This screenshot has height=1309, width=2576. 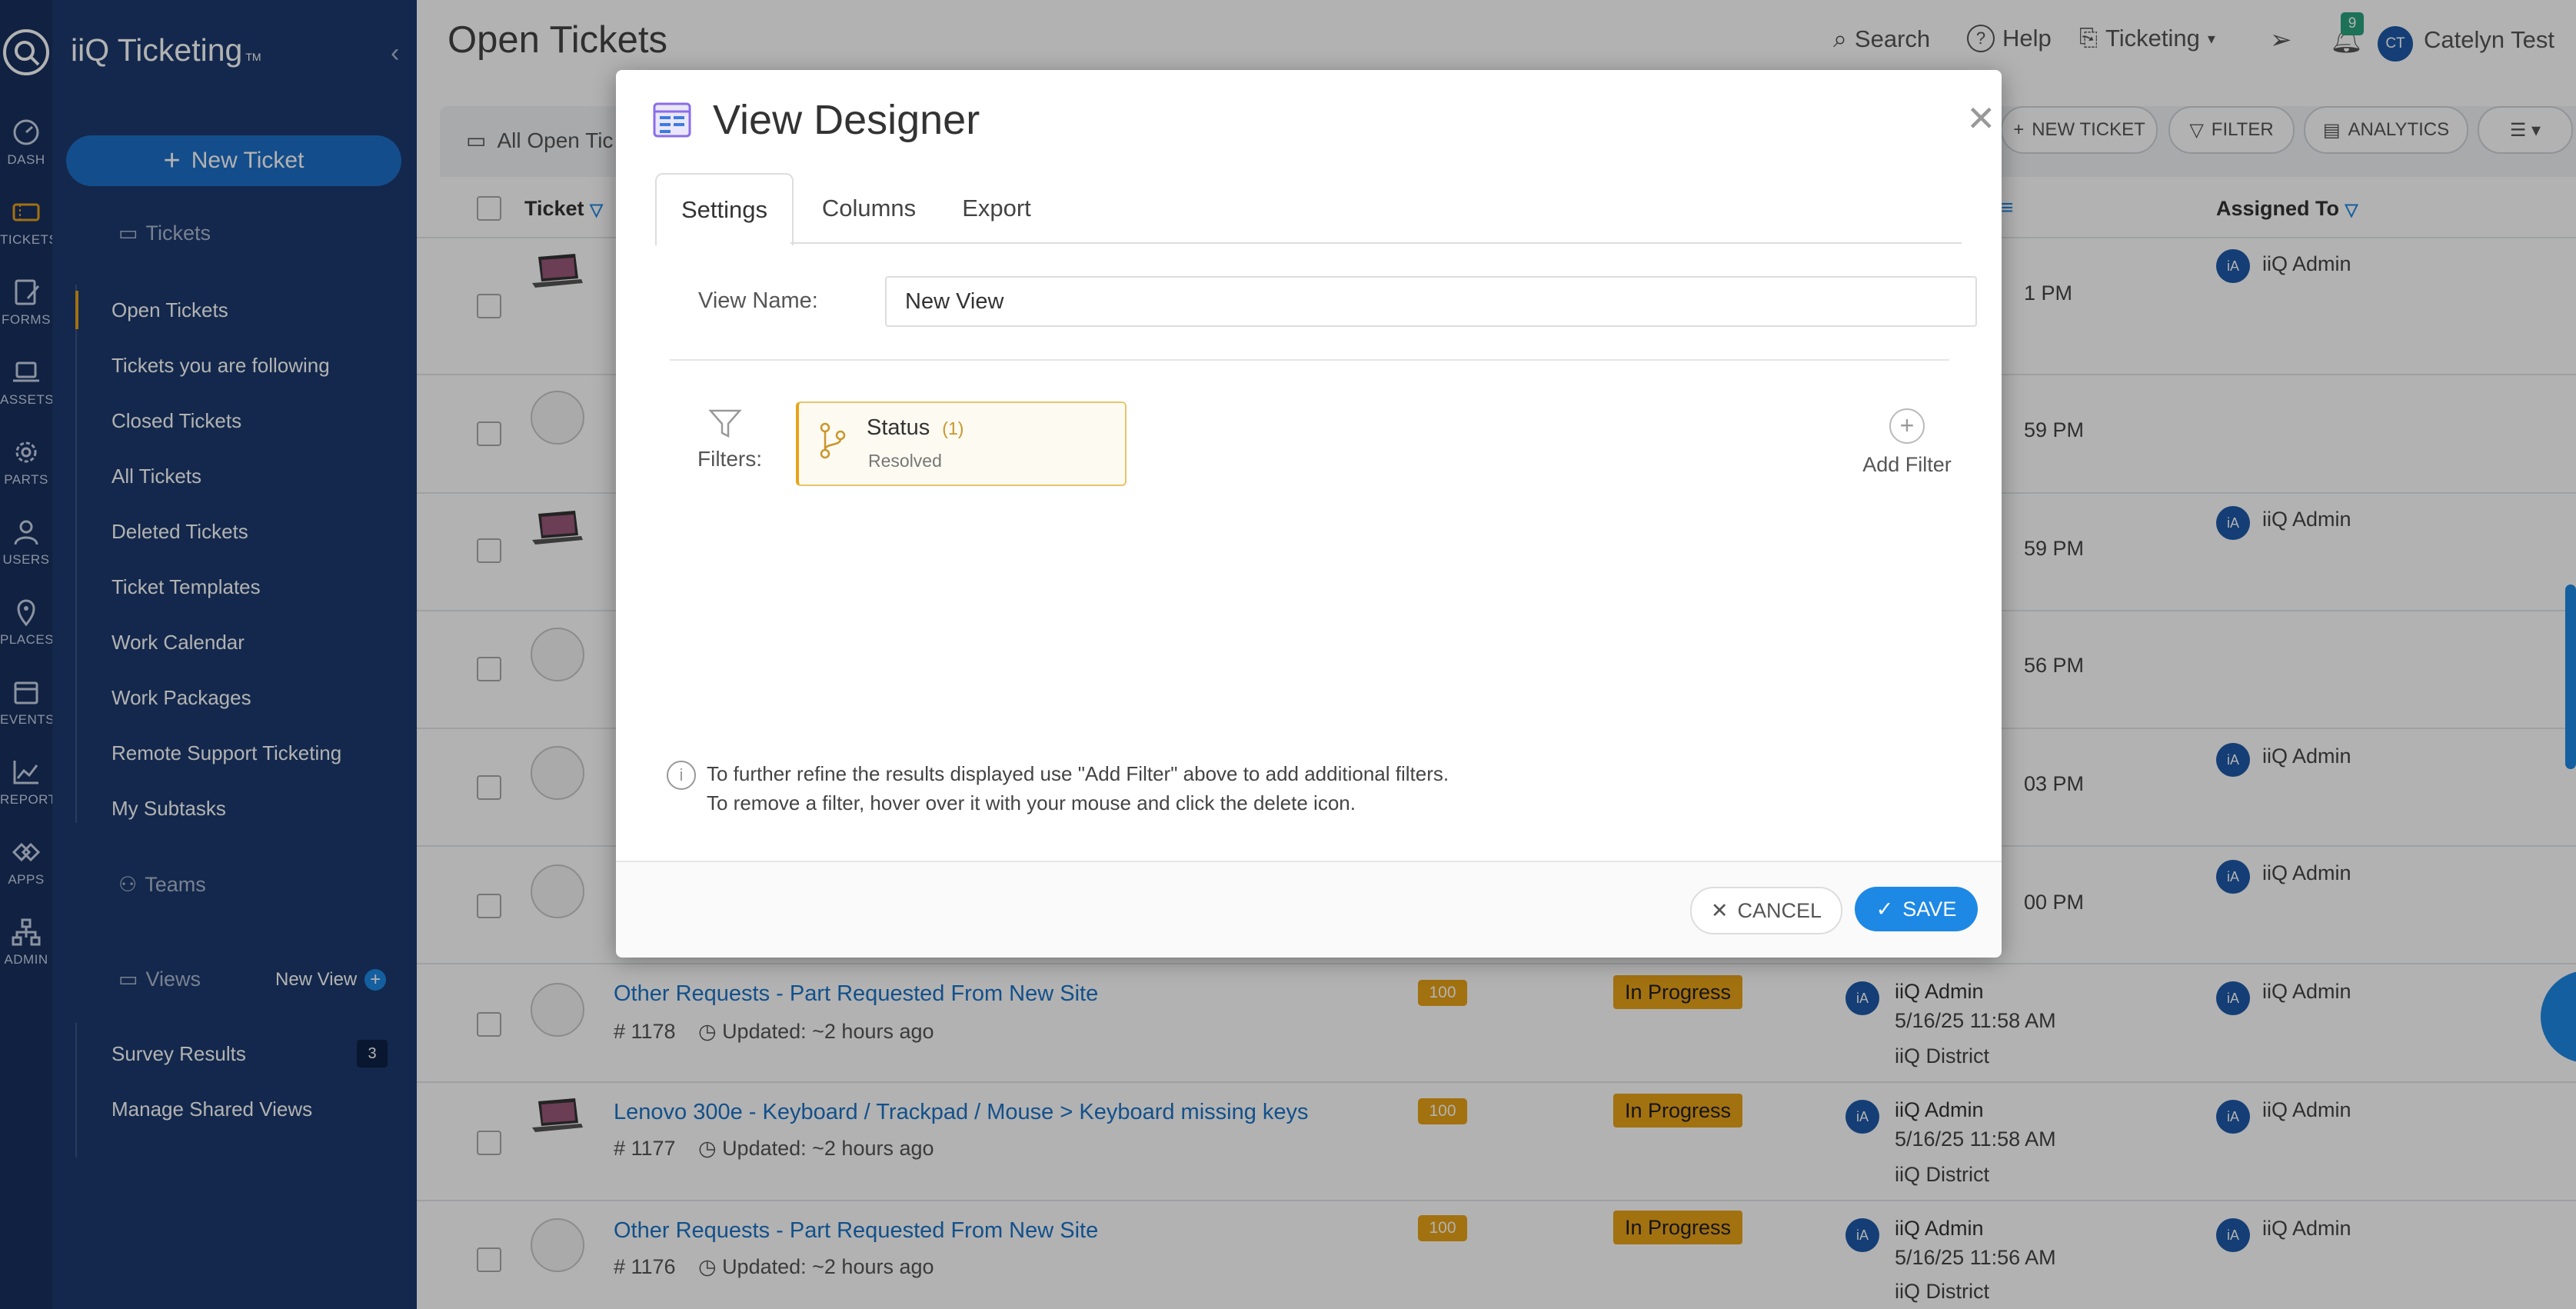 What do you see at coordinates (1766, 910) in the screenshot?
I see `cancel-button: ✕ CANCEL` at bounding box center [1766, 910].